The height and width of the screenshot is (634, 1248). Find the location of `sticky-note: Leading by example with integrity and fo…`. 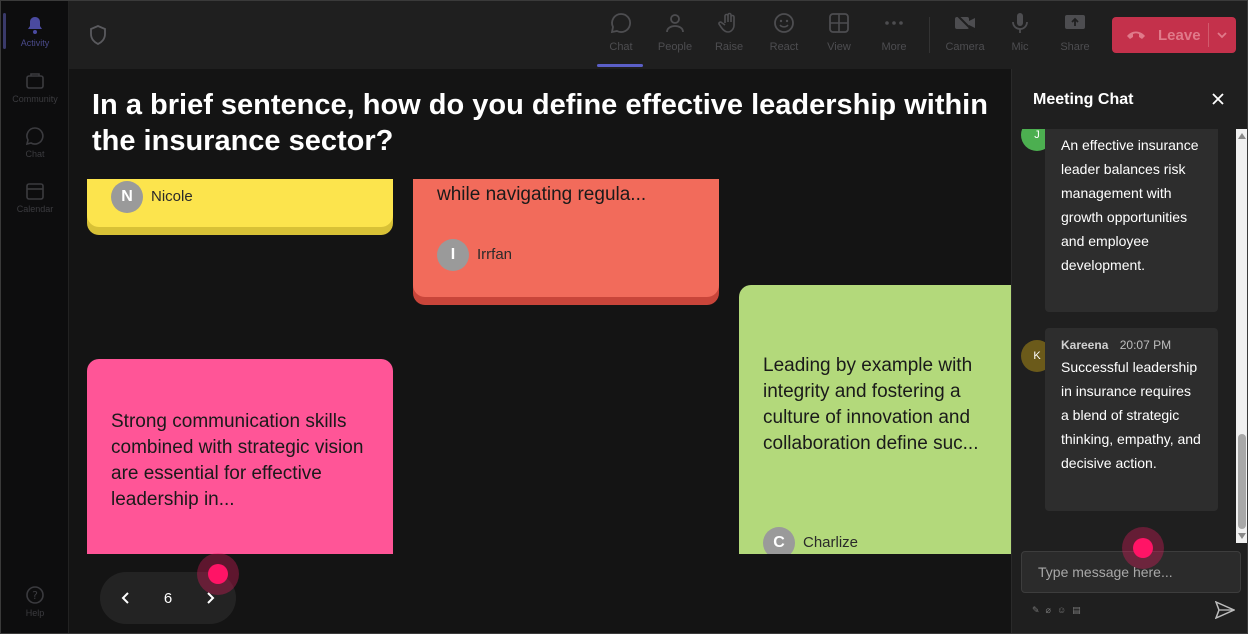

sticky-note: Leading by example with integrity and fo… is located at coordinates (875, 419).